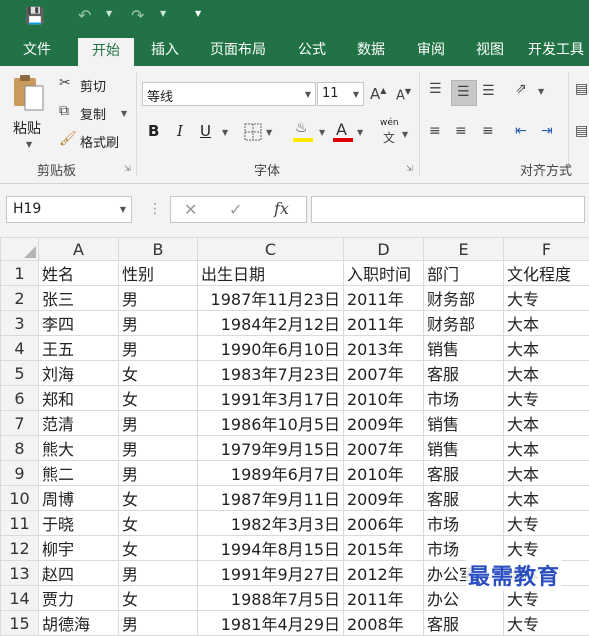 This screenshot has width=589, height=636. What do you see at coordinates (84, 16) in the screenshot?
I see `undo-icon: ↶` at bounding box center [84, 16].